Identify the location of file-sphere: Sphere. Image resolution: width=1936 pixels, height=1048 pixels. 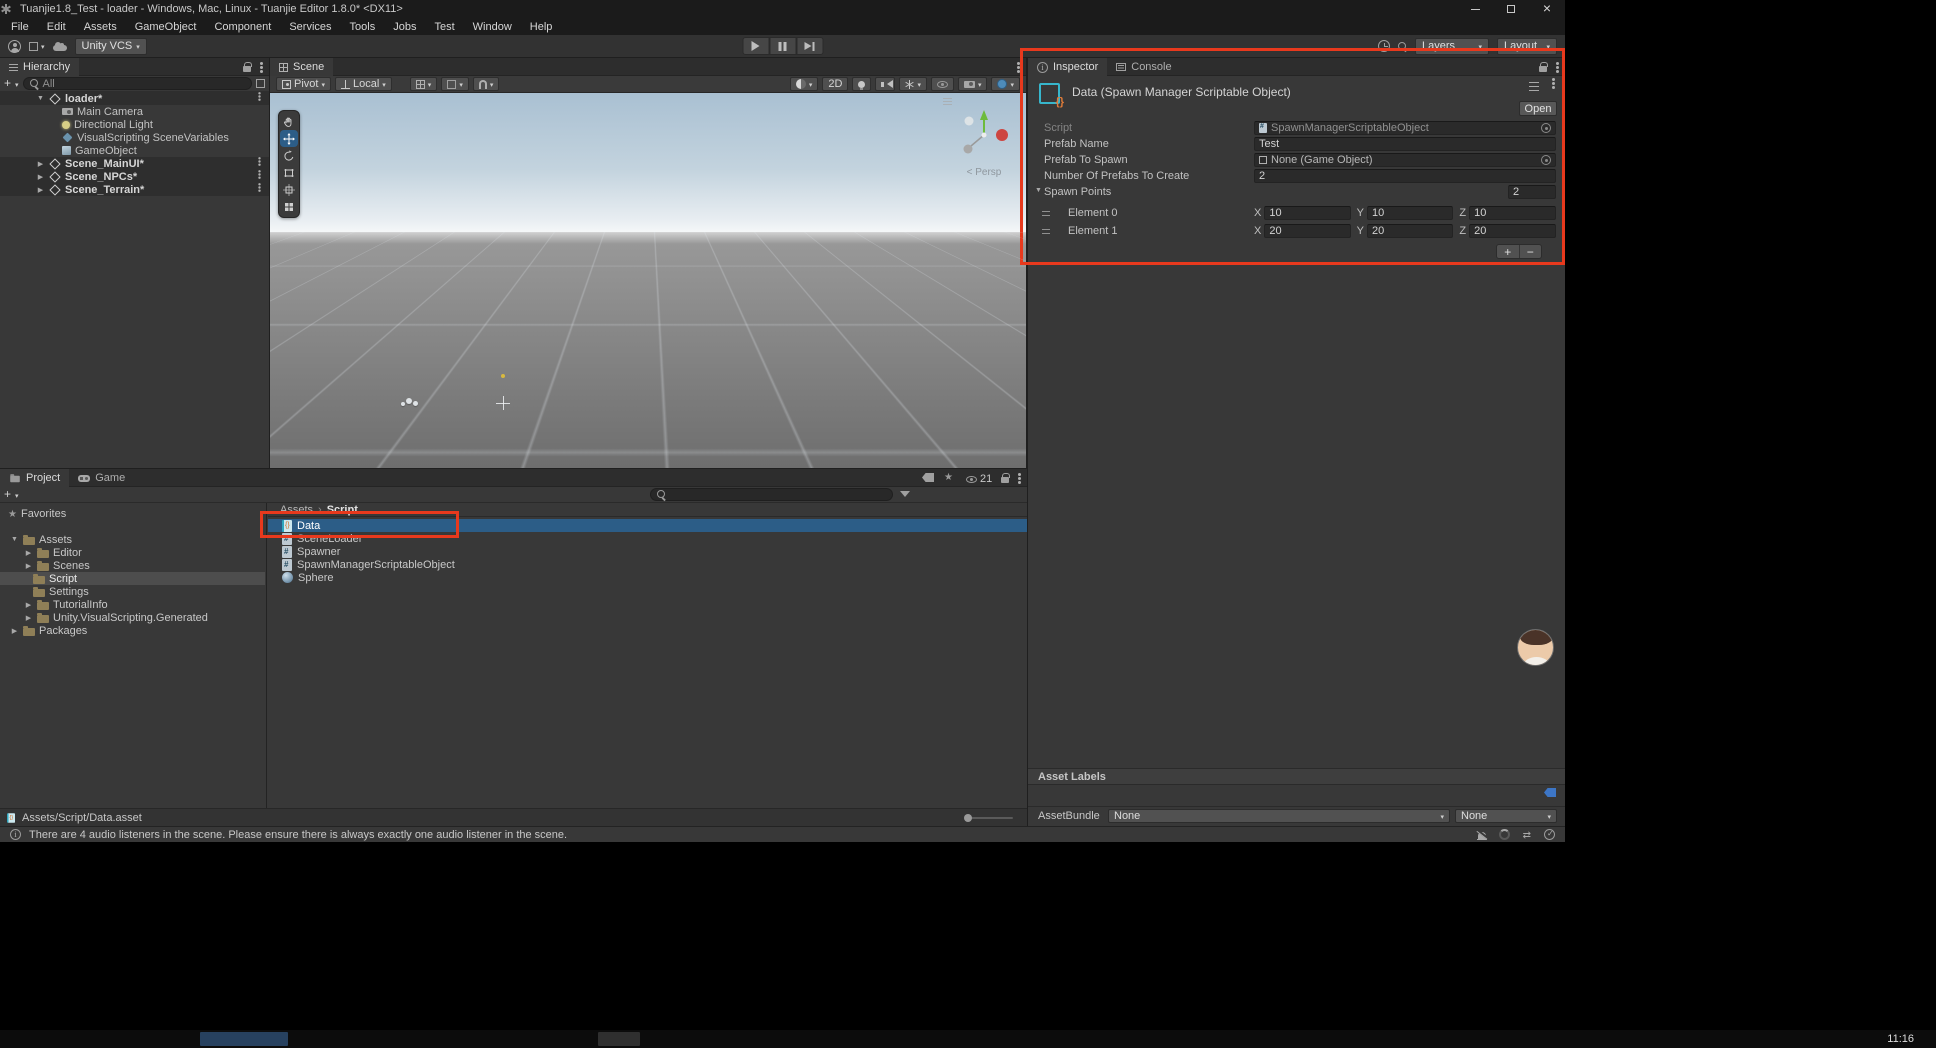
(647, 577).